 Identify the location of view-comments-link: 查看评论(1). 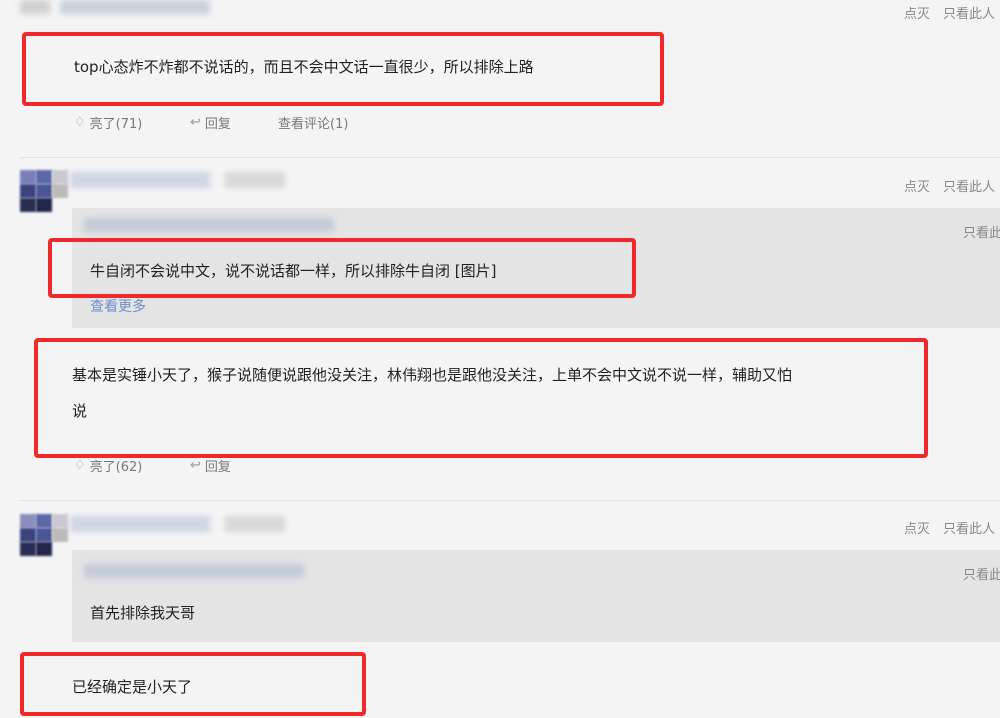
(313, 122).